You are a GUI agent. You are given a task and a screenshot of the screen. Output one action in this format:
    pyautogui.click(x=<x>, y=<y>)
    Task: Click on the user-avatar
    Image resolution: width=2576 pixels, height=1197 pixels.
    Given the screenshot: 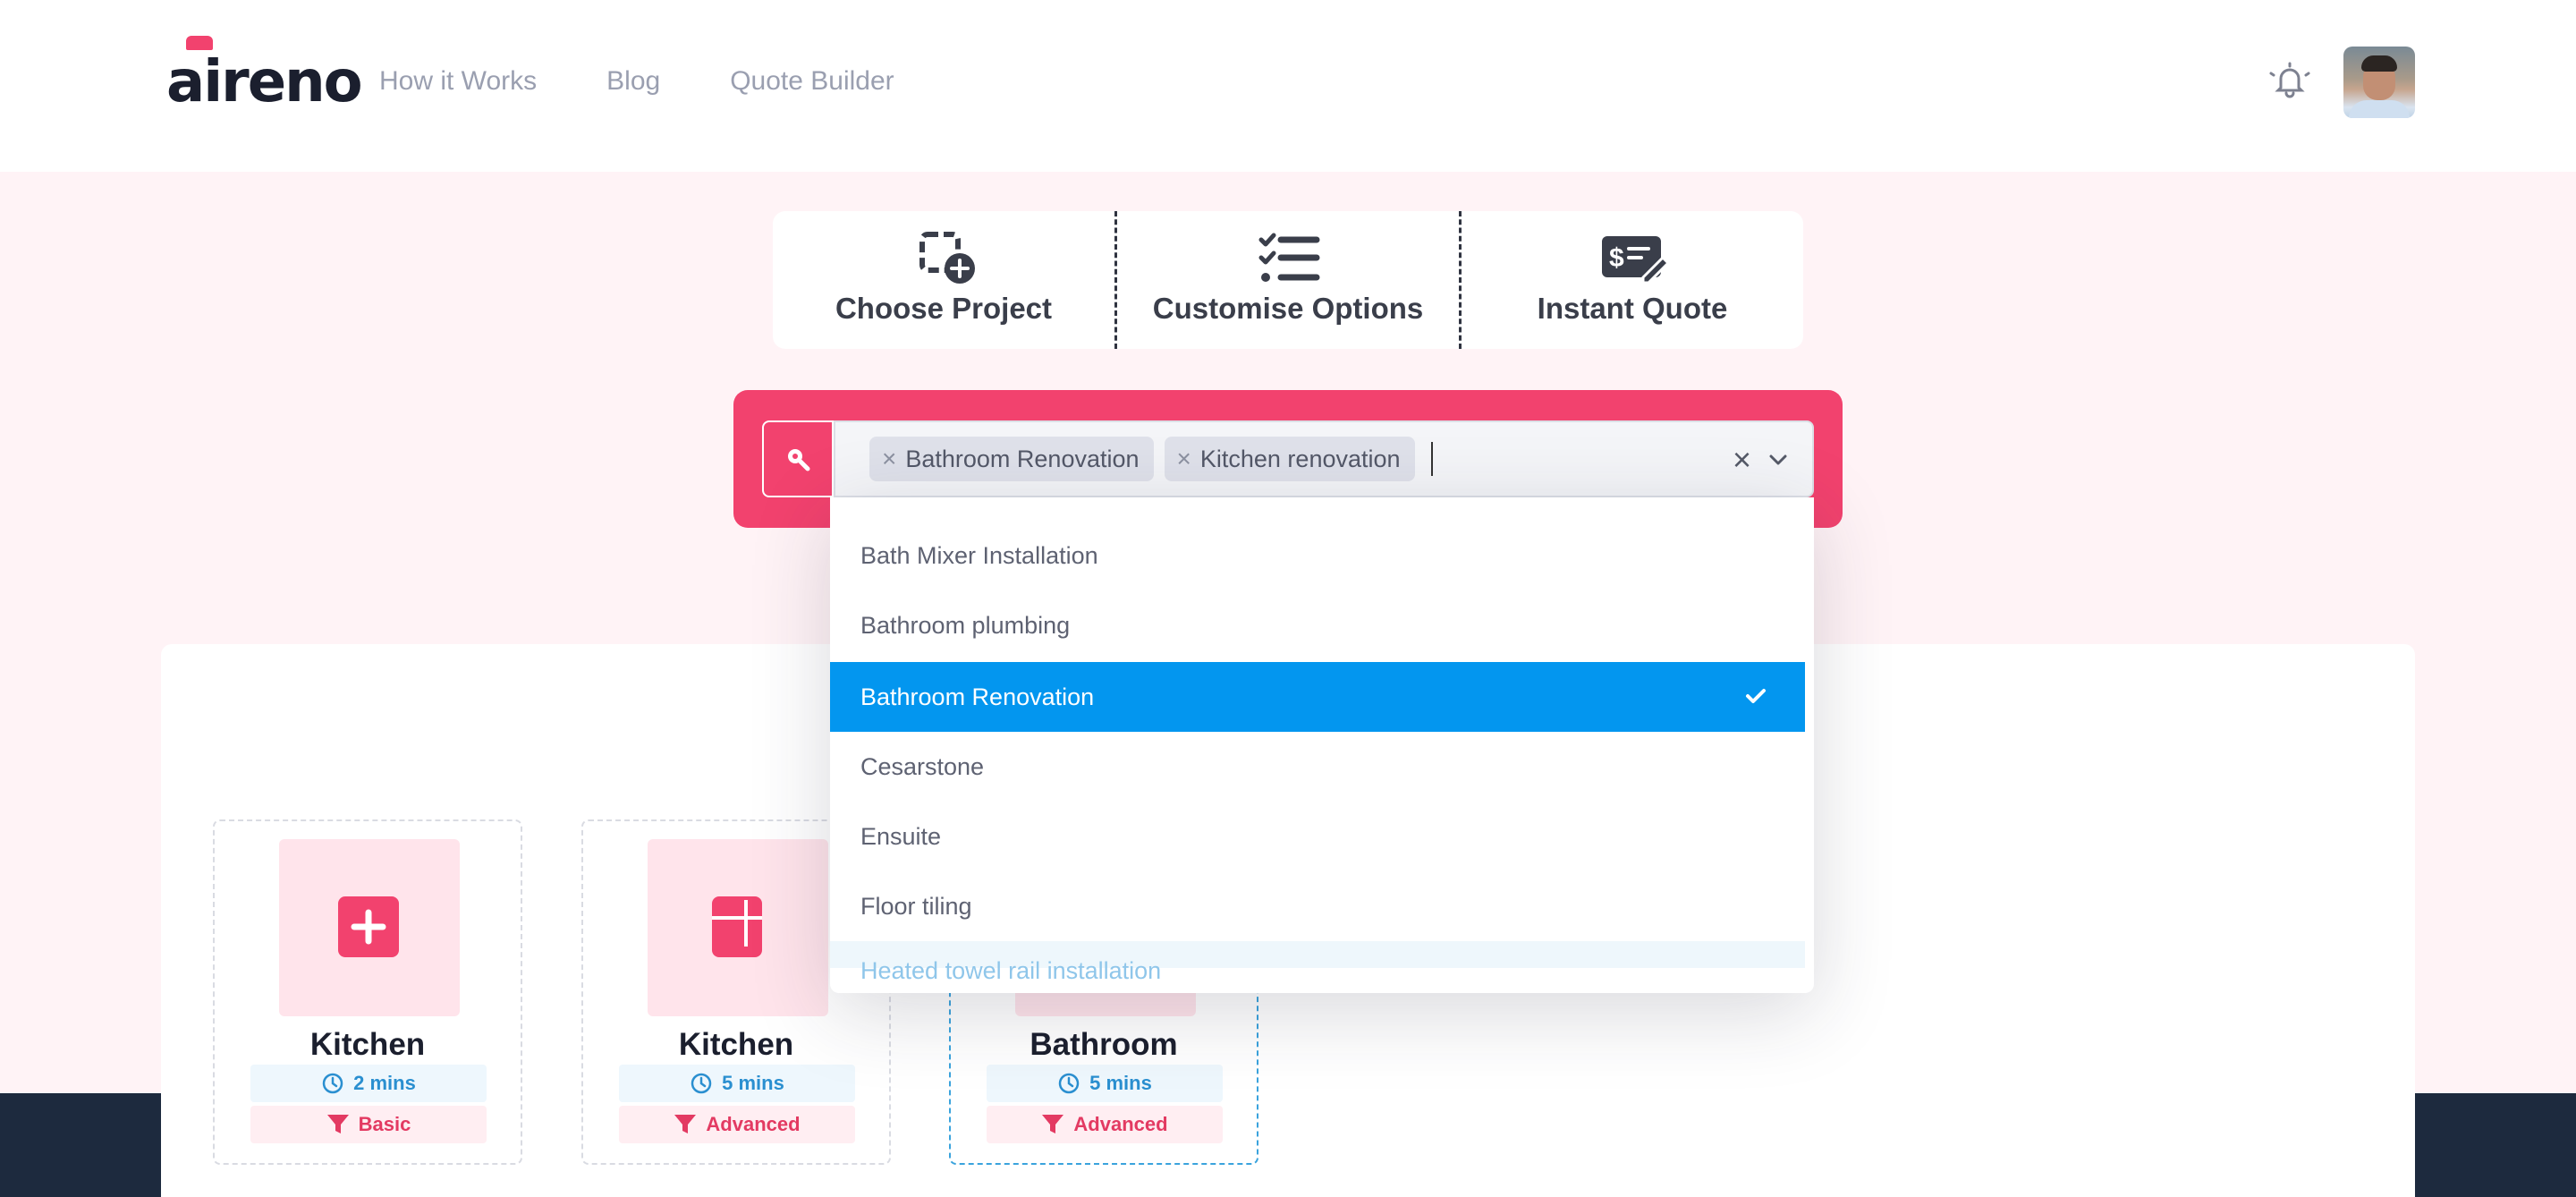 What is the action you would take?
    pyautogui.click(x=2379, y=83)
    